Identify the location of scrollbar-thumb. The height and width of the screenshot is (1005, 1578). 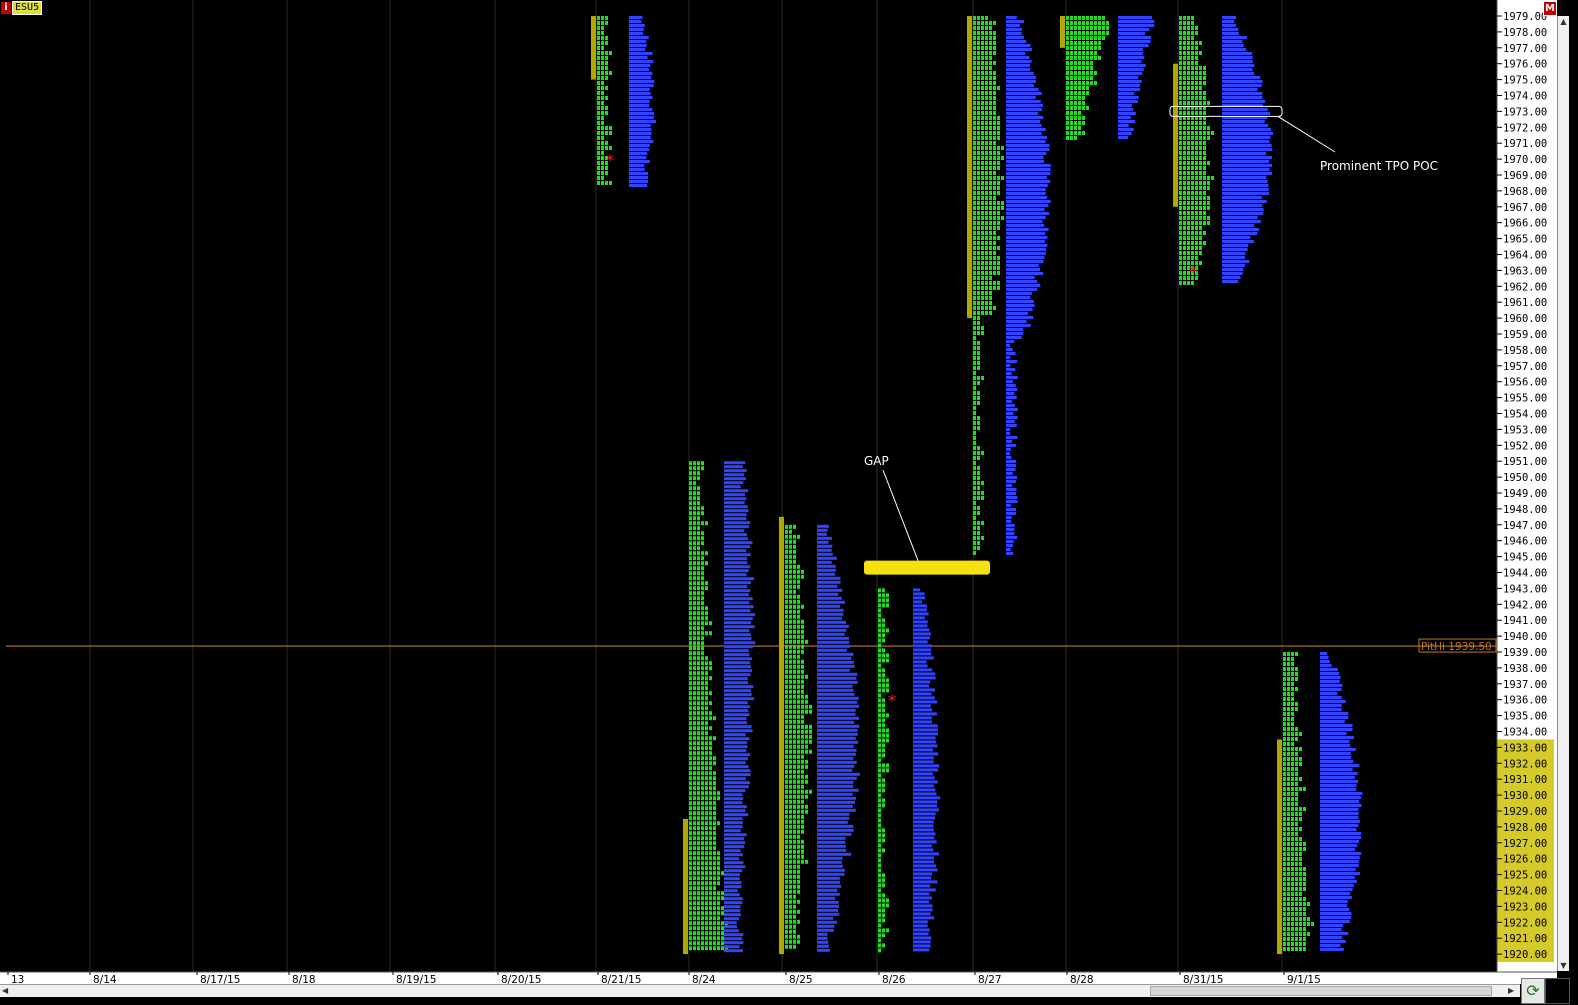
(1321, 991).